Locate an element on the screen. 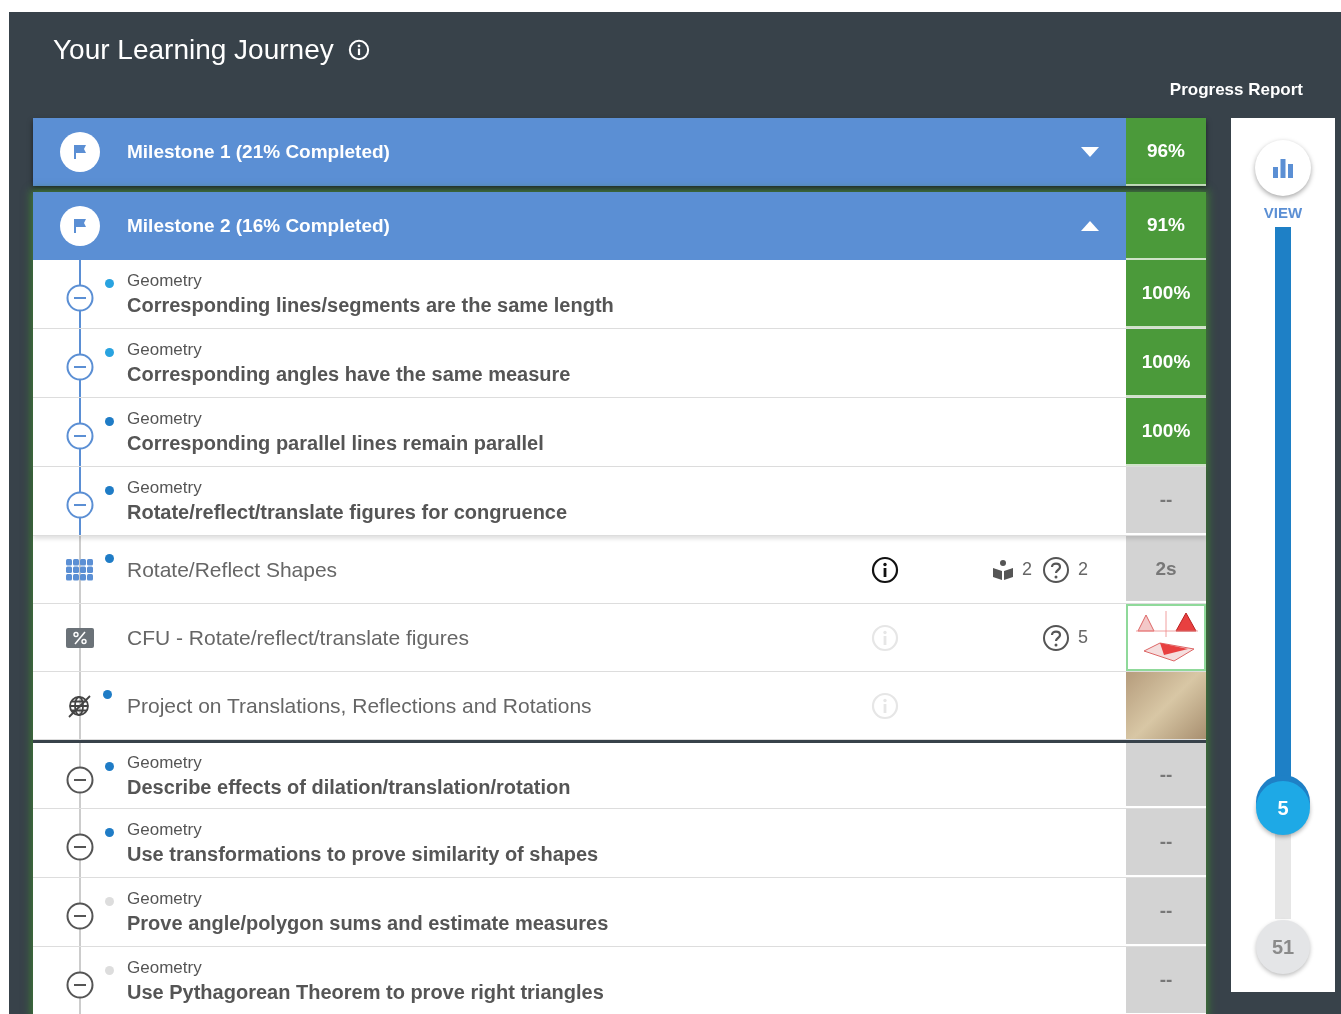 This screenshot has width=1341, height=1014. standard-title: Corresponding angles have the same measure is located at coordinates (626, 374).